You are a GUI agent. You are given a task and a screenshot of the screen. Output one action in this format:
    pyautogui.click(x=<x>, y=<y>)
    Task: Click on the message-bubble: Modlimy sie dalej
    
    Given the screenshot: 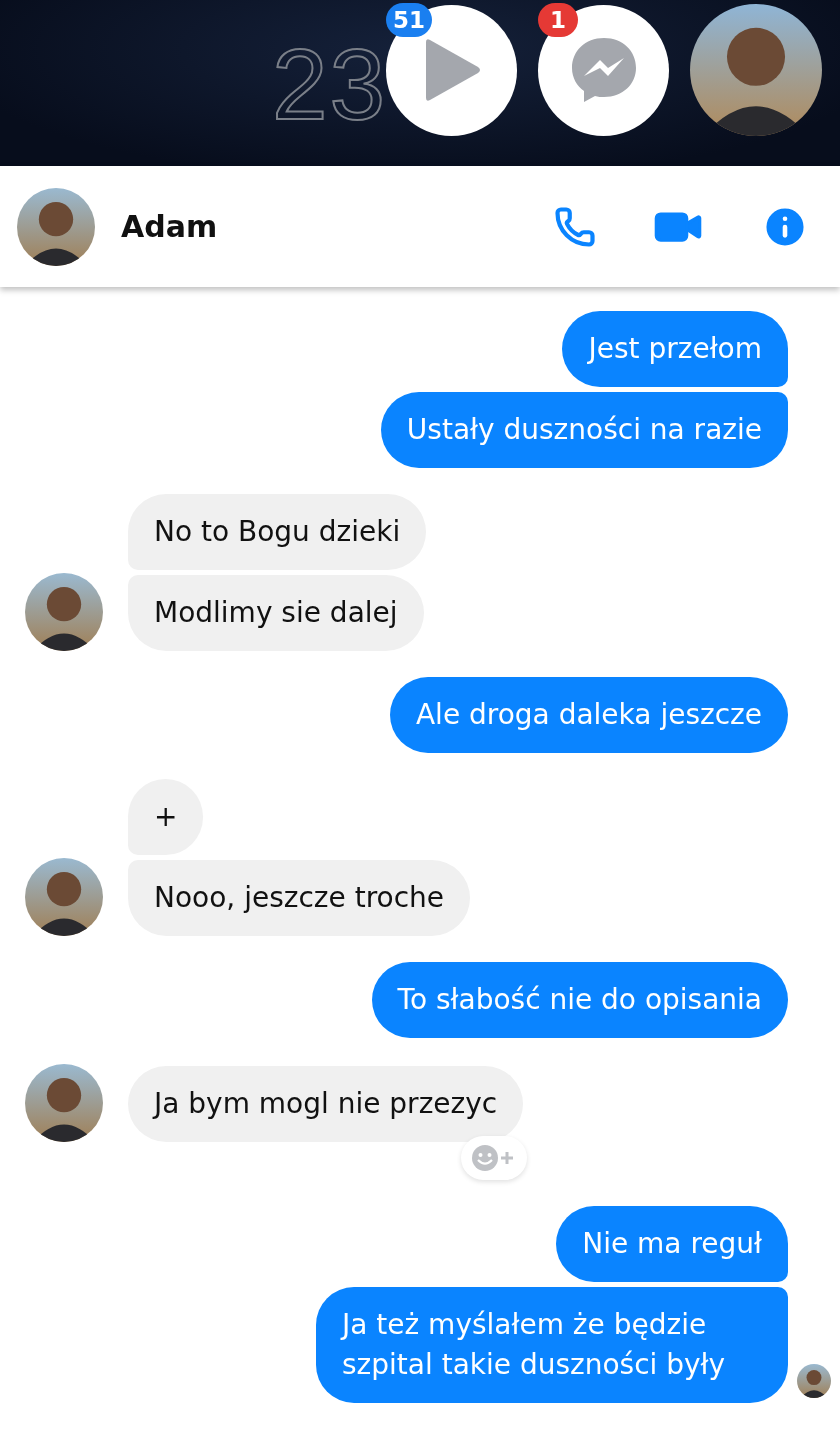 What is the action you would take?
    pyautogui.click(x=276, y=613)
    